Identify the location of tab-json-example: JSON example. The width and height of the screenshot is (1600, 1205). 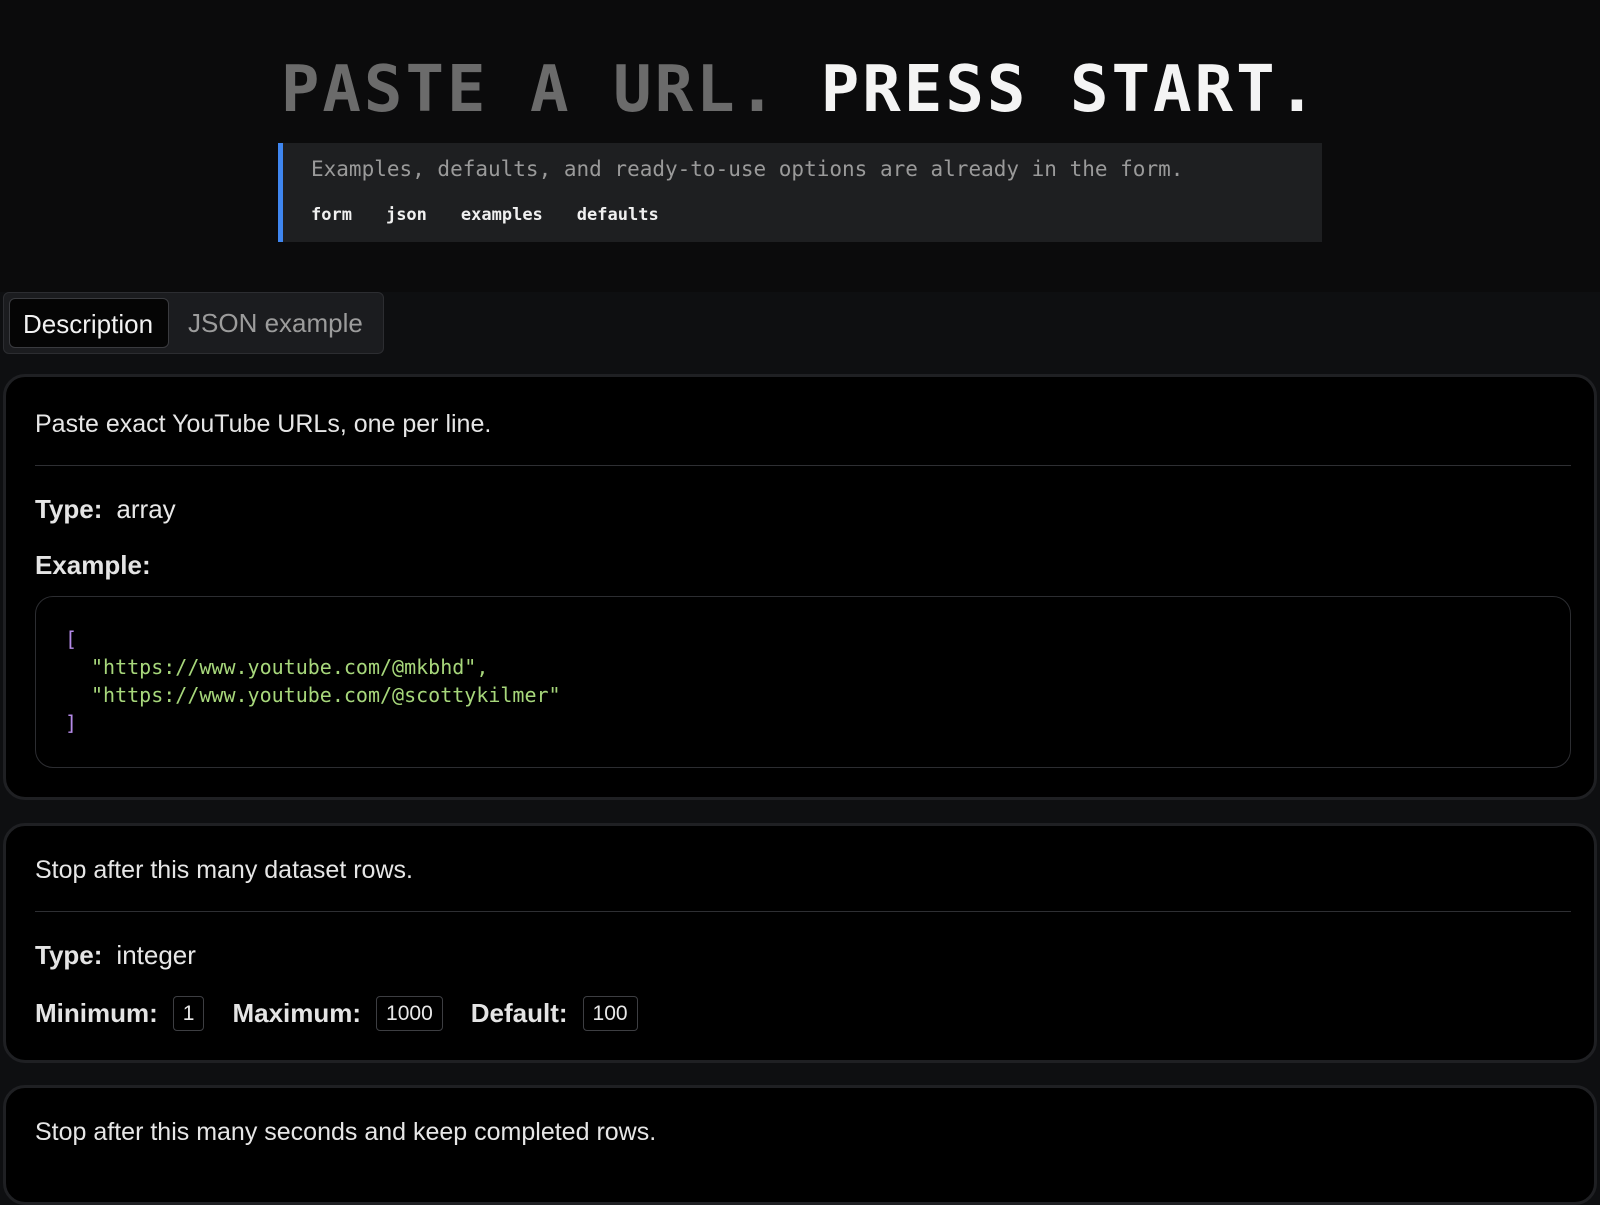
(275, 323).